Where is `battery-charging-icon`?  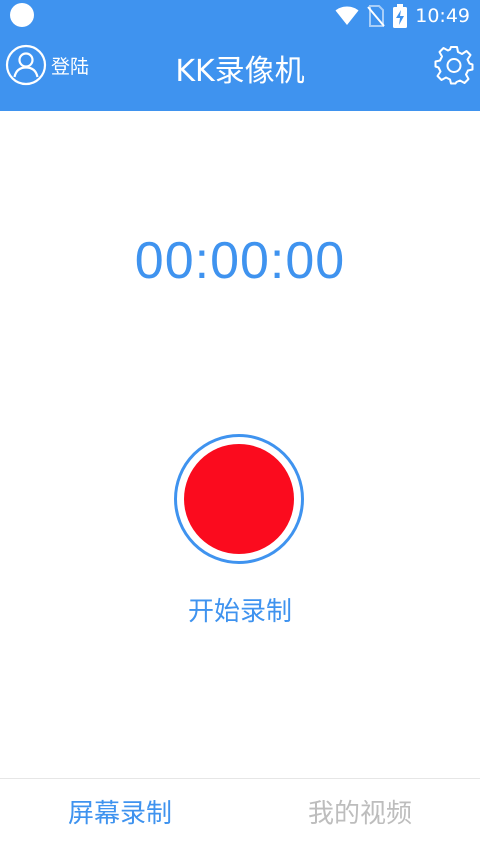
battery-charging-icon is located at coordinates (400, 16).